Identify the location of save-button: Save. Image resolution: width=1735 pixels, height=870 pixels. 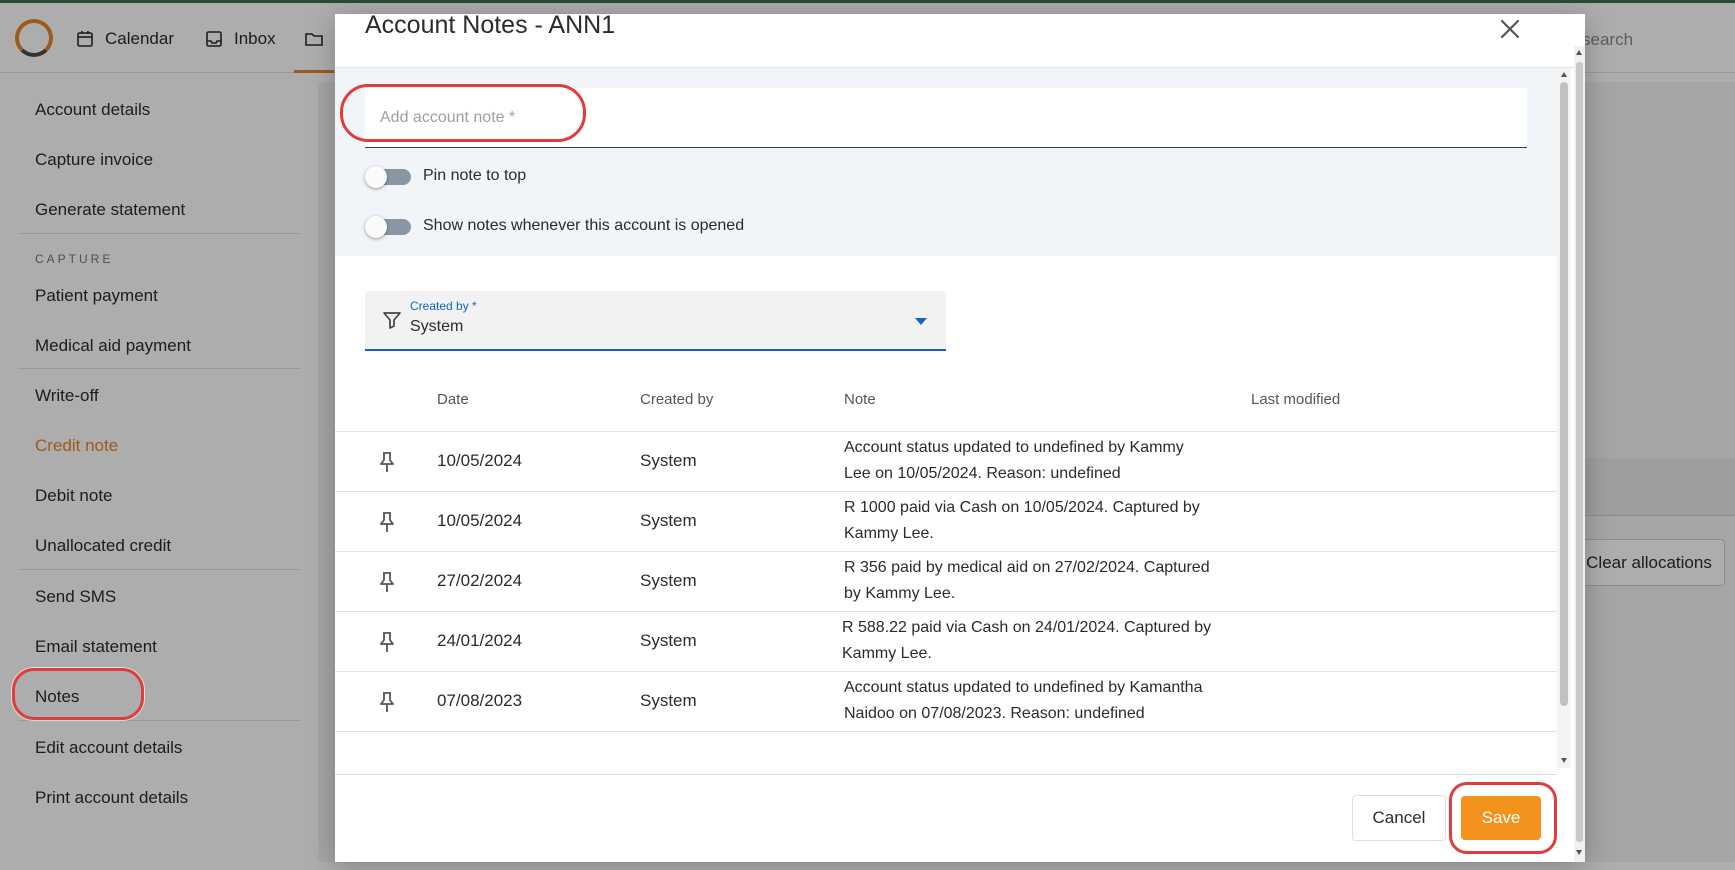
(1501, 818).